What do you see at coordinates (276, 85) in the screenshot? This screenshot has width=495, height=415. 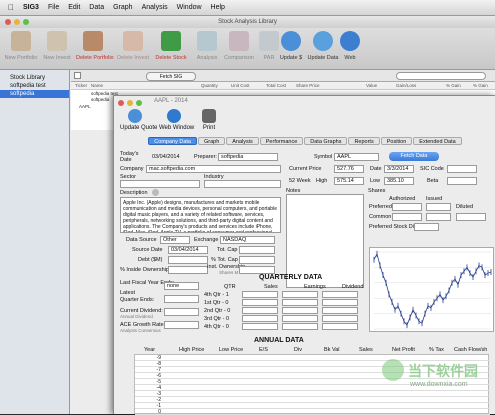 I see `column-total-cost: Total Cost` at bounding box center [276, 85].